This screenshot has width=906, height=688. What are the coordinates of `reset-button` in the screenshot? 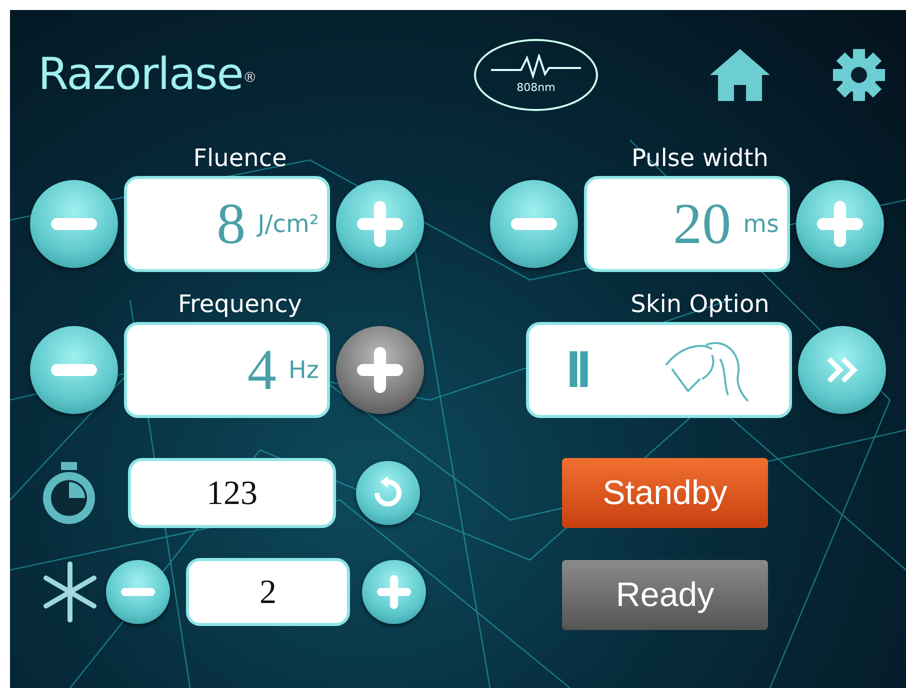 It's located at (388, 493).